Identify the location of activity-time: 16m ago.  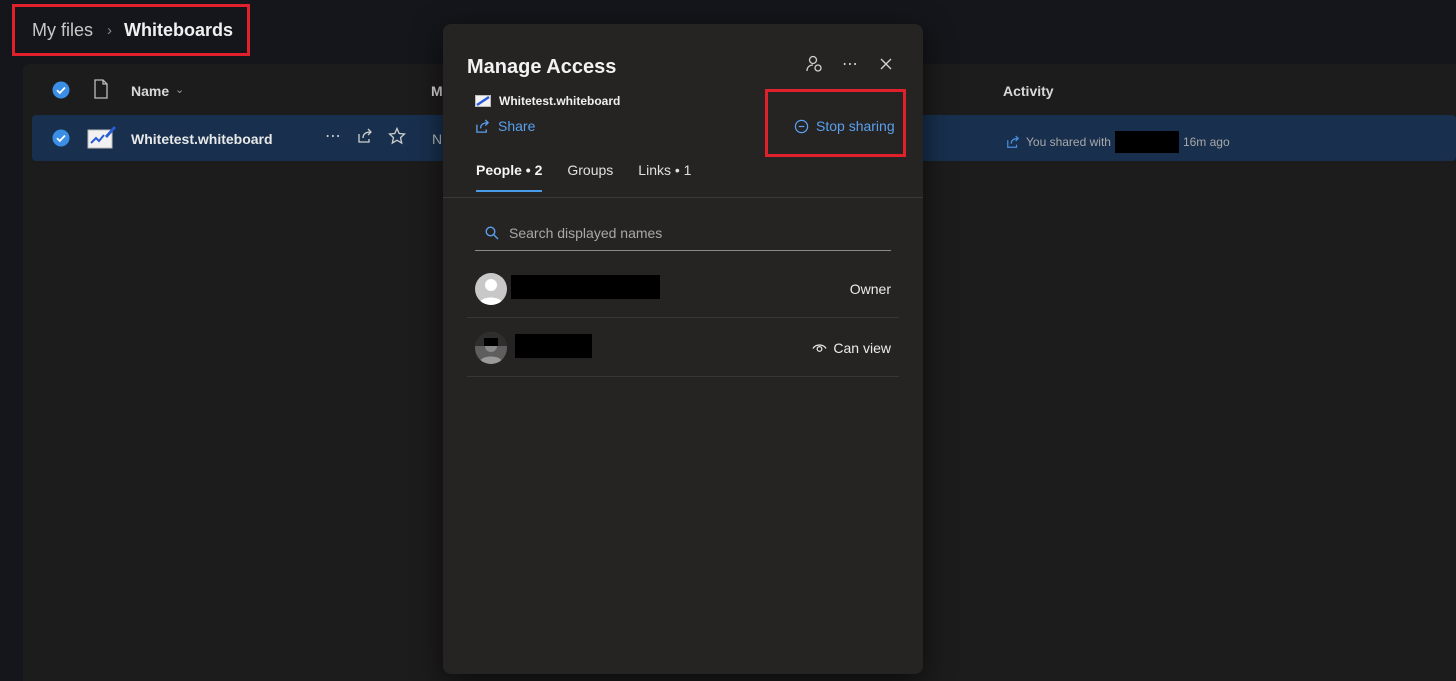
(1206, 142).